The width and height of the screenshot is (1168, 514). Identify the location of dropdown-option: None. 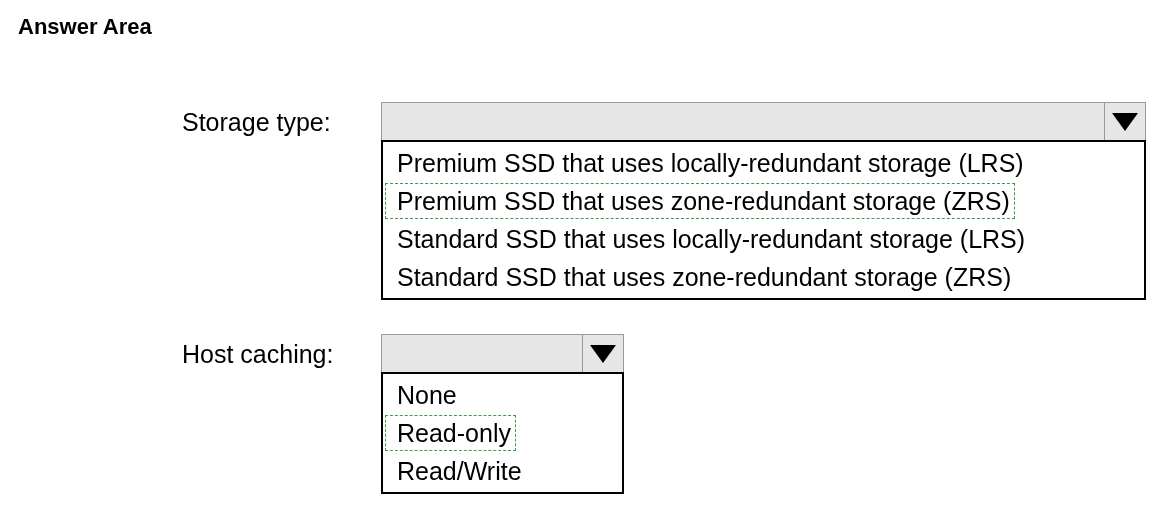
(423, 395).